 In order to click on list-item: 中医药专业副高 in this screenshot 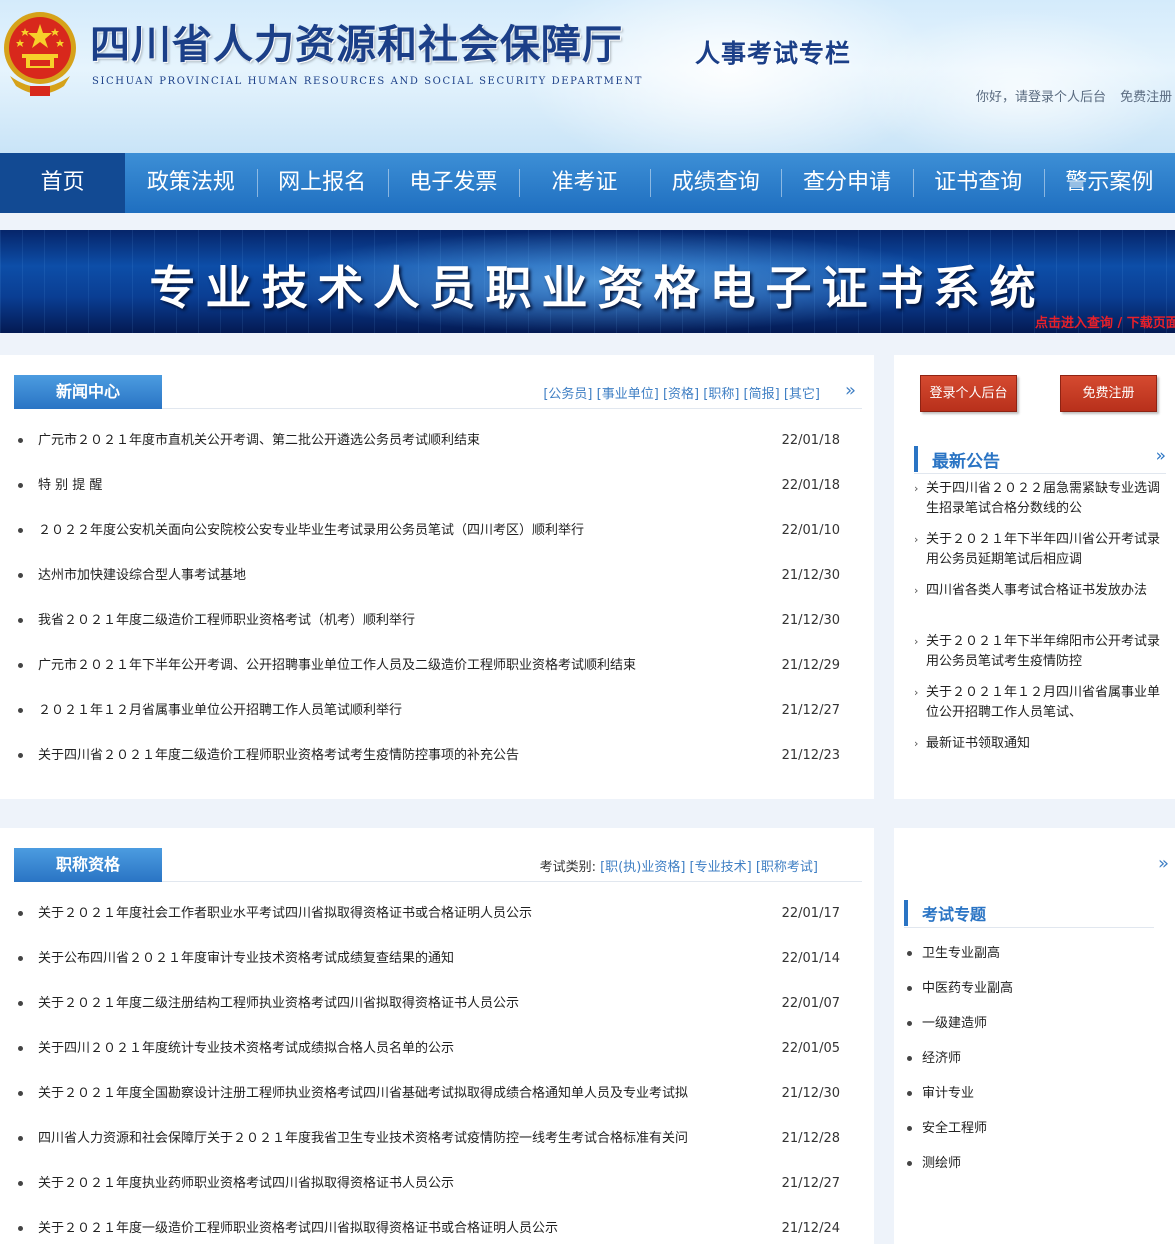, I will do `click(1029, 988)`.